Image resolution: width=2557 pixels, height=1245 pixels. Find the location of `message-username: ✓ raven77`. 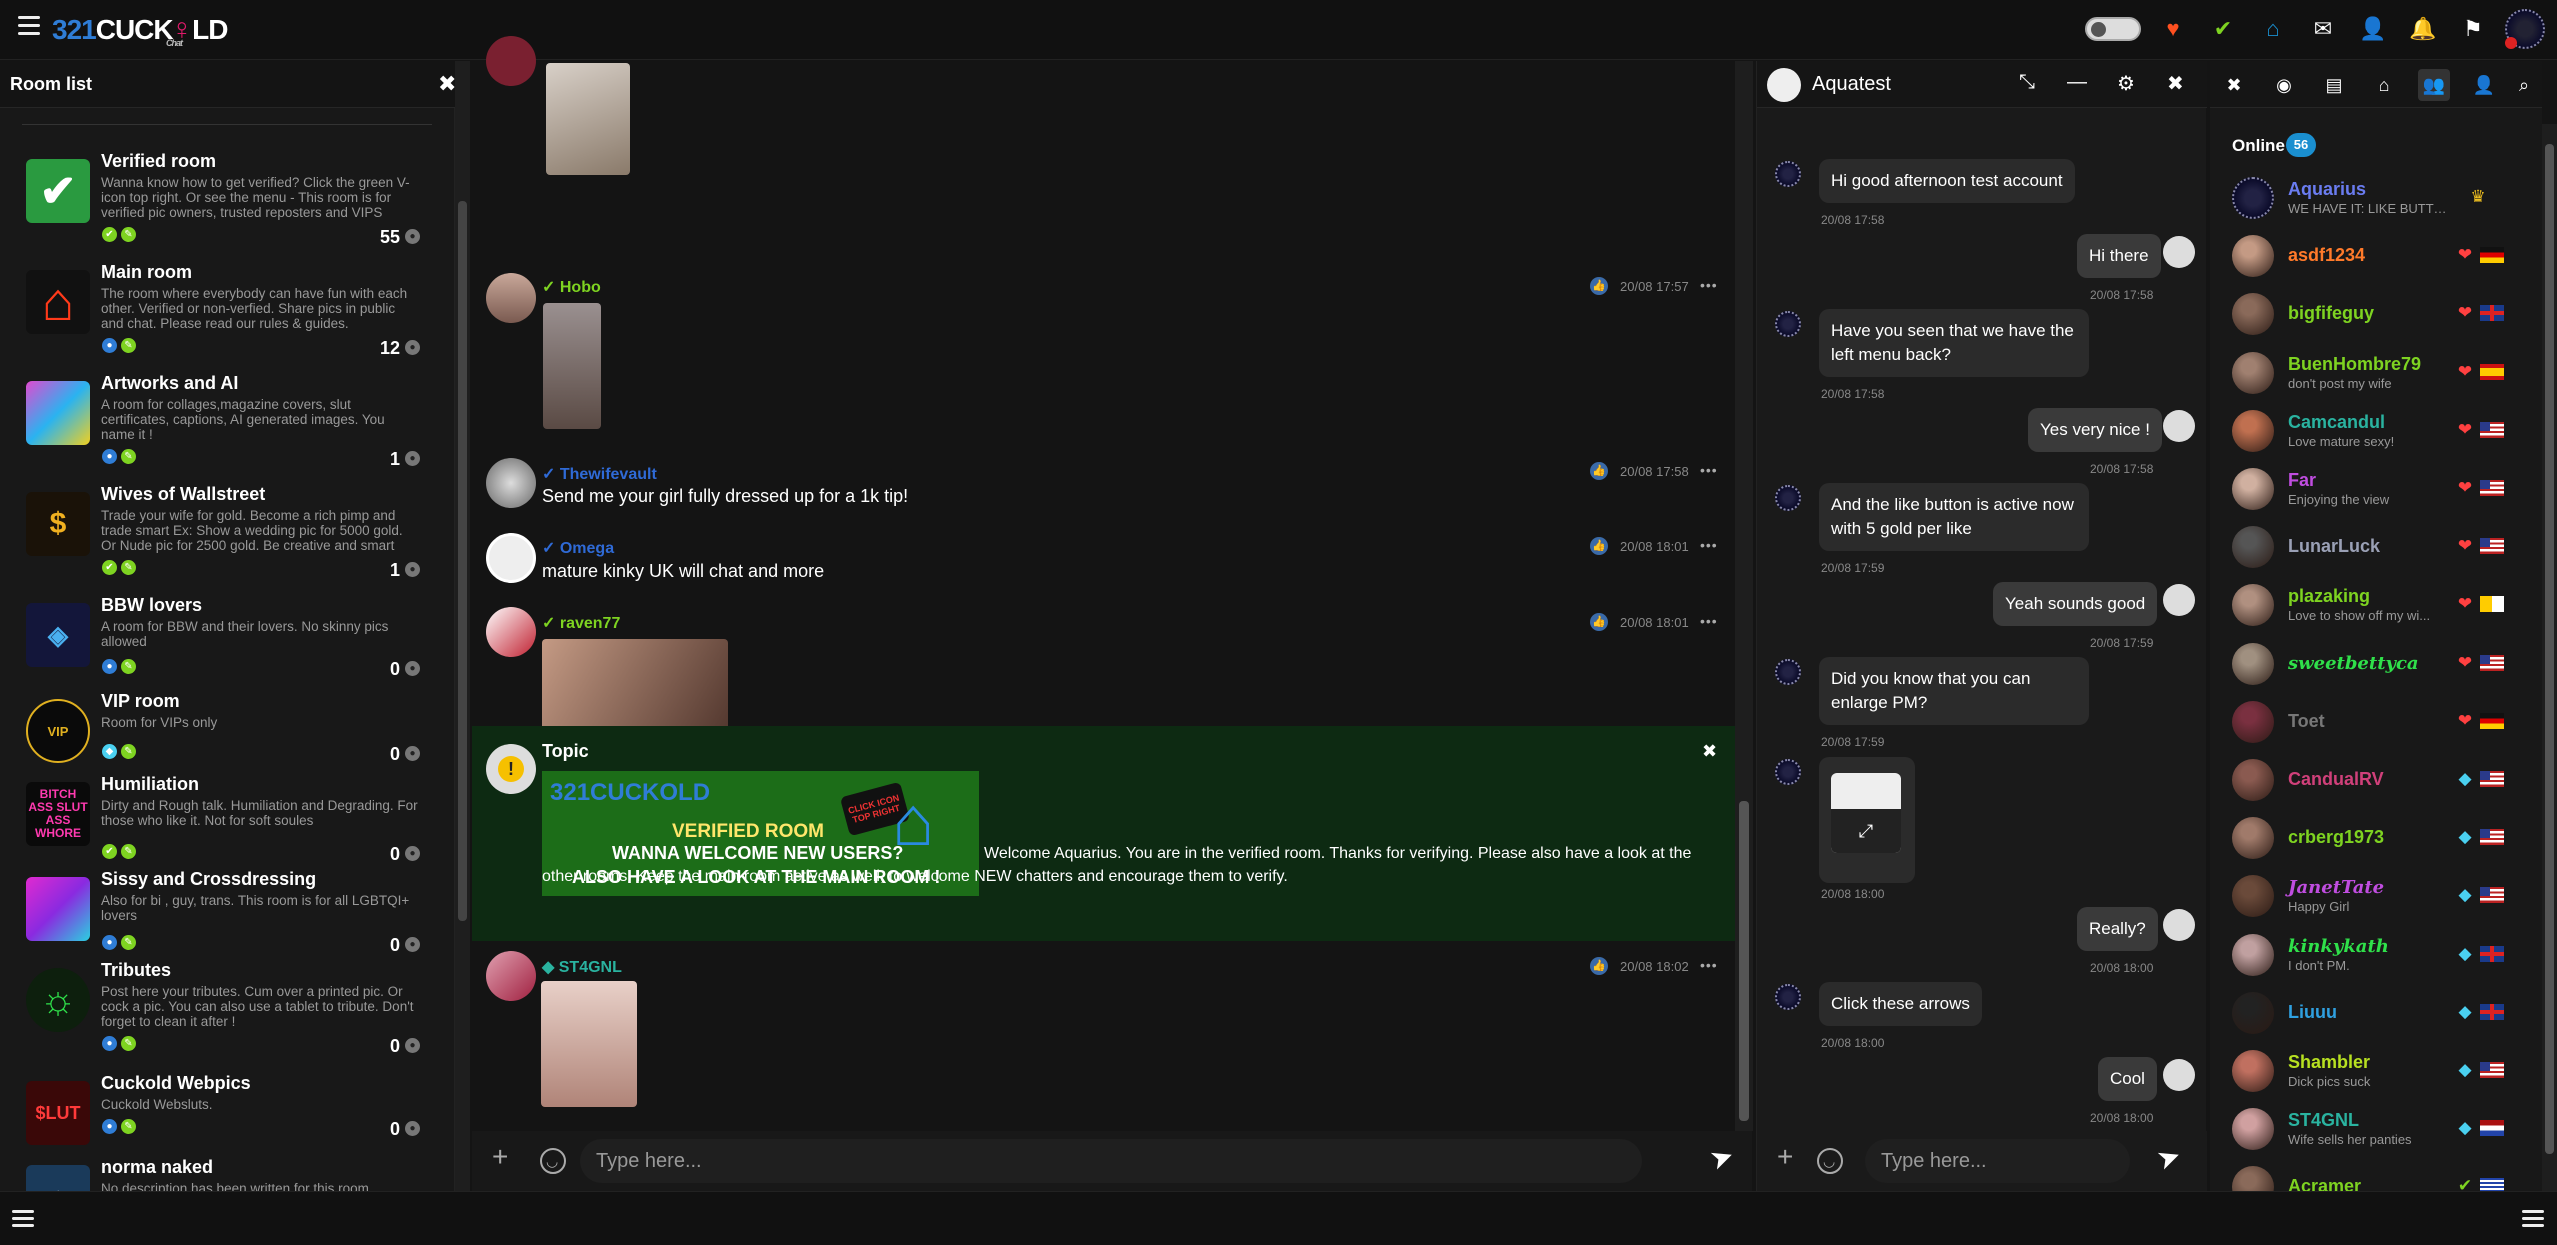

message-username: ✓ raven77 is located at coordinates (581, 623).